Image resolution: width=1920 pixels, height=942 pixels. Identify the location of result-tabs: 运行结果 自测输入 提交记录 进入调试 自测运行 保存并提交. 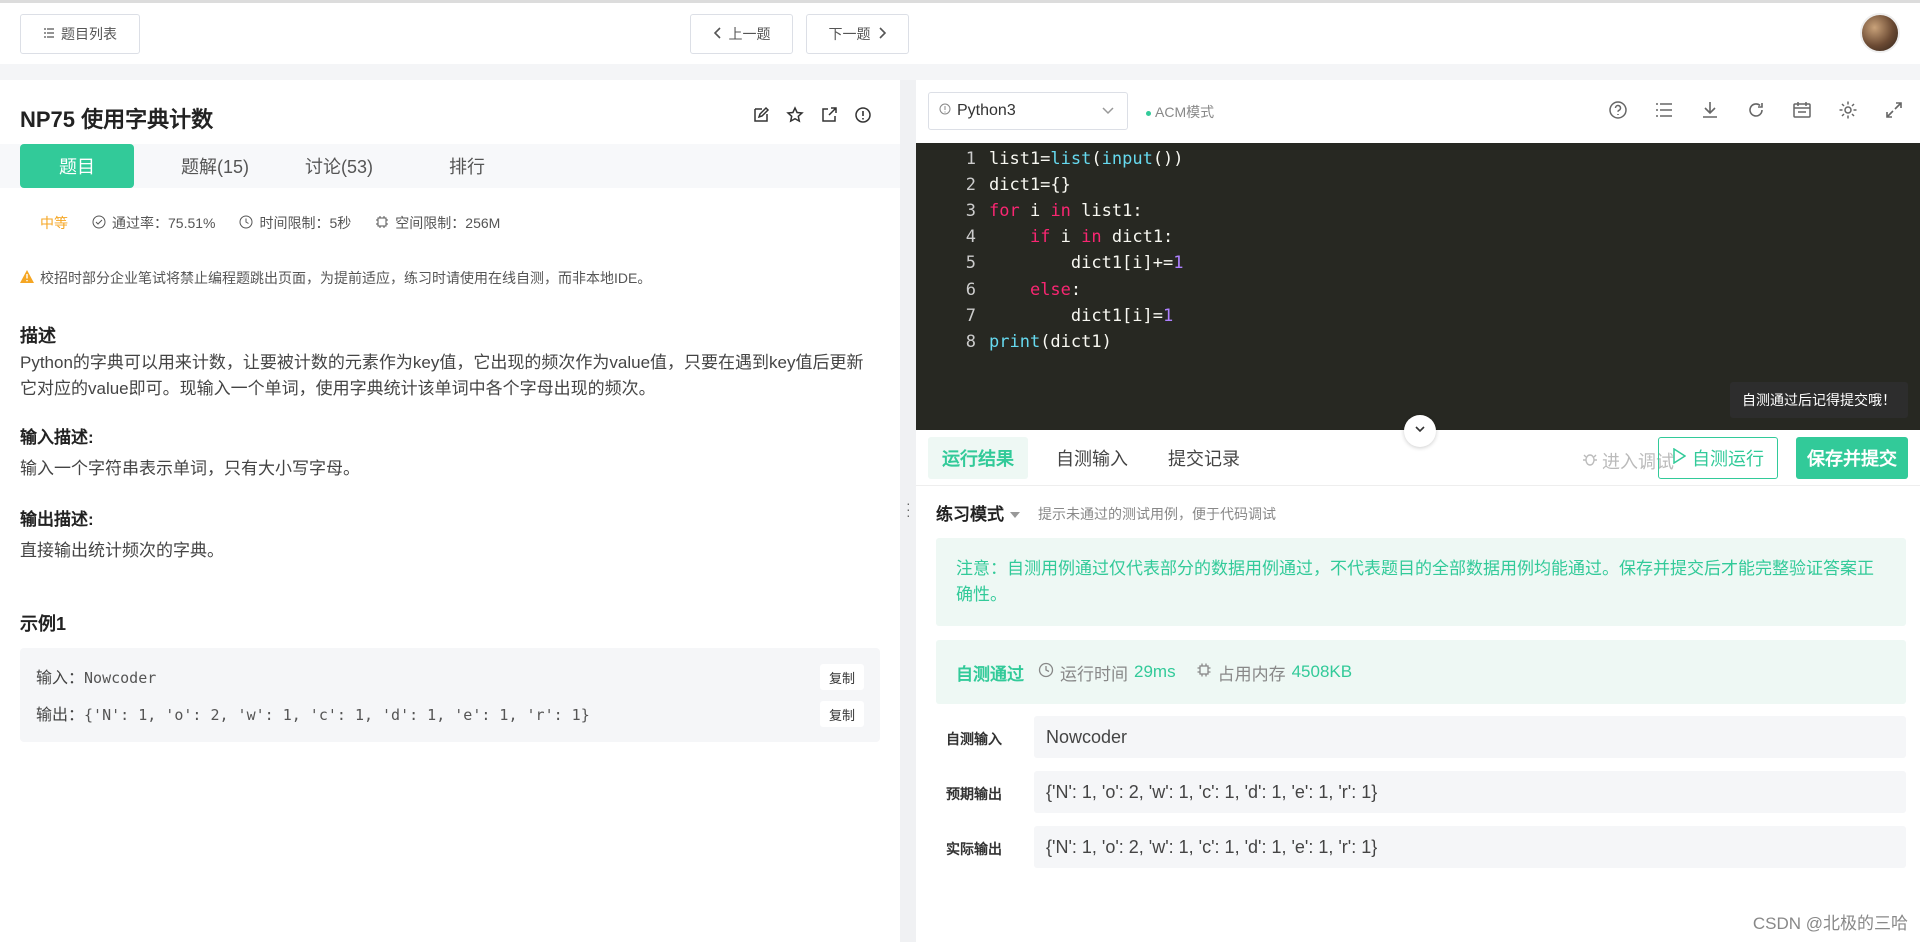
(1418, 458).